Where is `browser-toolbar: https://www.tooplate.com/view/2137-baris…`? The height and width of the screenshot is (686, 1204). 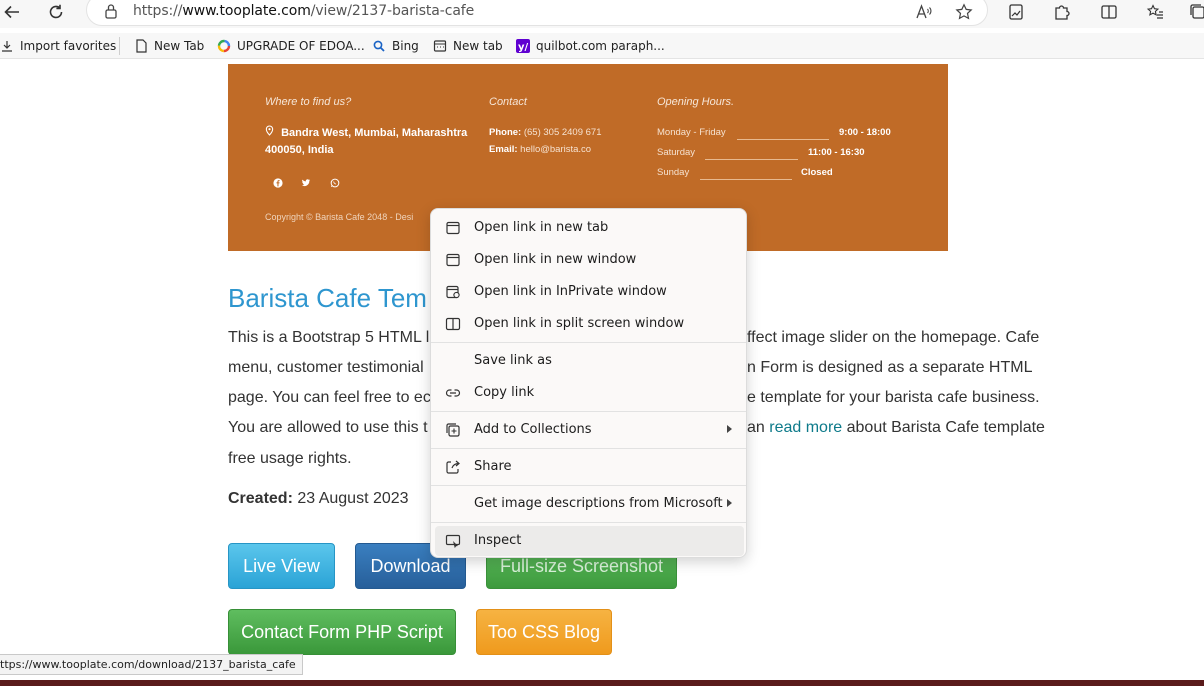 browser-toolbar: https://www.tooplate.com/view/2137-baris… is located at coordinates (602, 14).